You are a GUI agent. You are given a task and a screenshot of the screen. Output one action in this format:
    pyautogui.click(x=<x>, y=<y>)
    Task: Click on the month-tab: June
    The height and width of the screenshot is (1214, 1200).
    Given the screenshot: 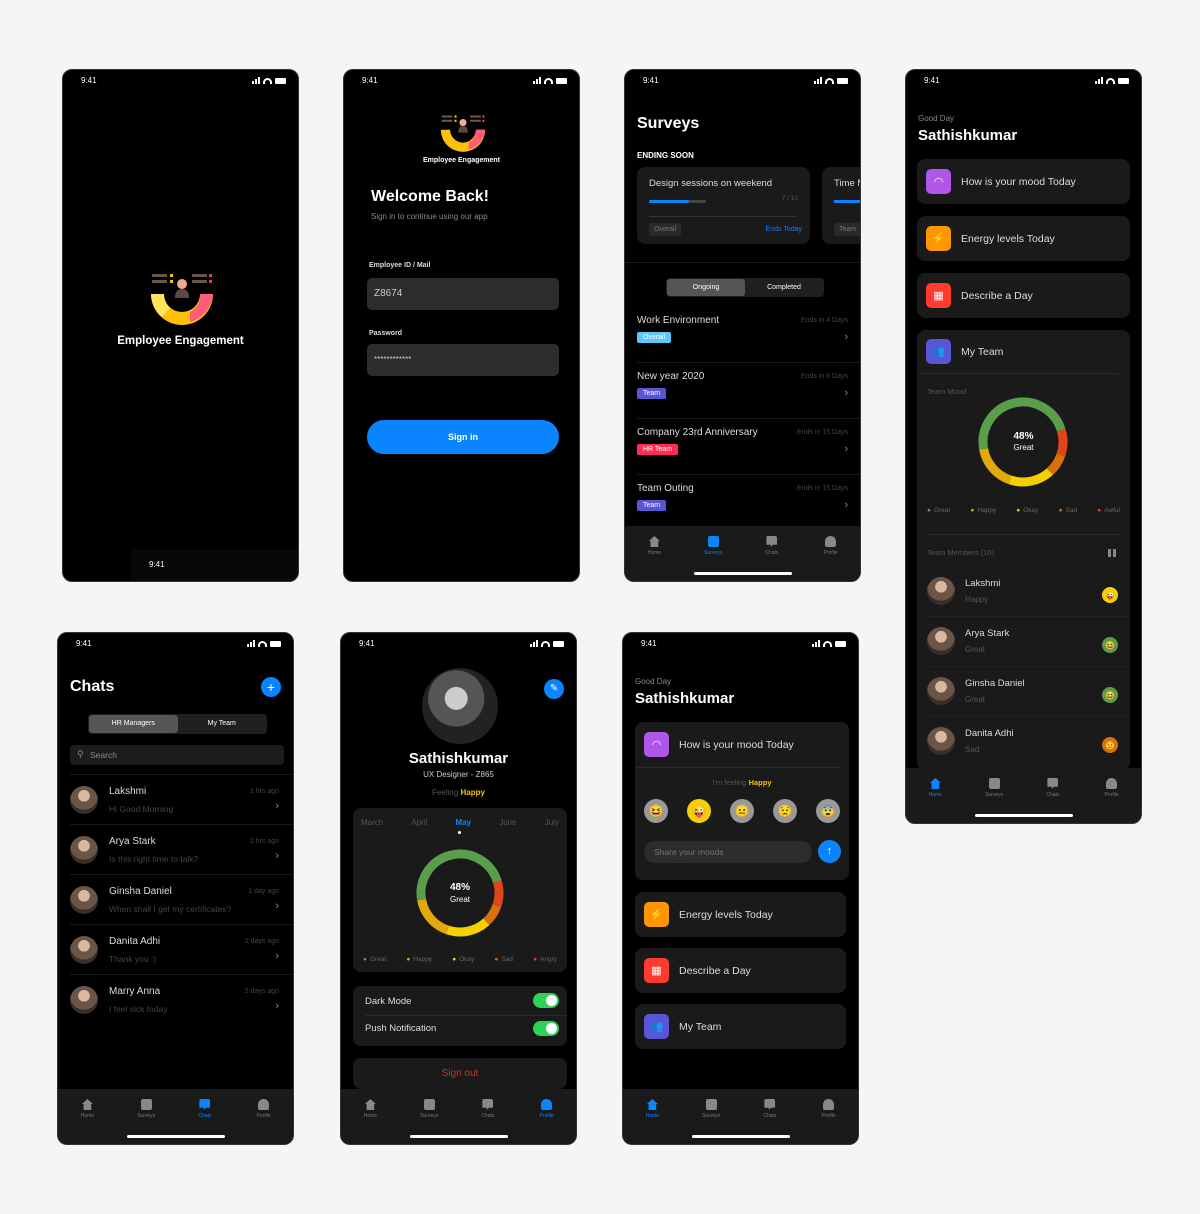 What is the action you would take?
    pyautogui.click(x=507, y=822)
    